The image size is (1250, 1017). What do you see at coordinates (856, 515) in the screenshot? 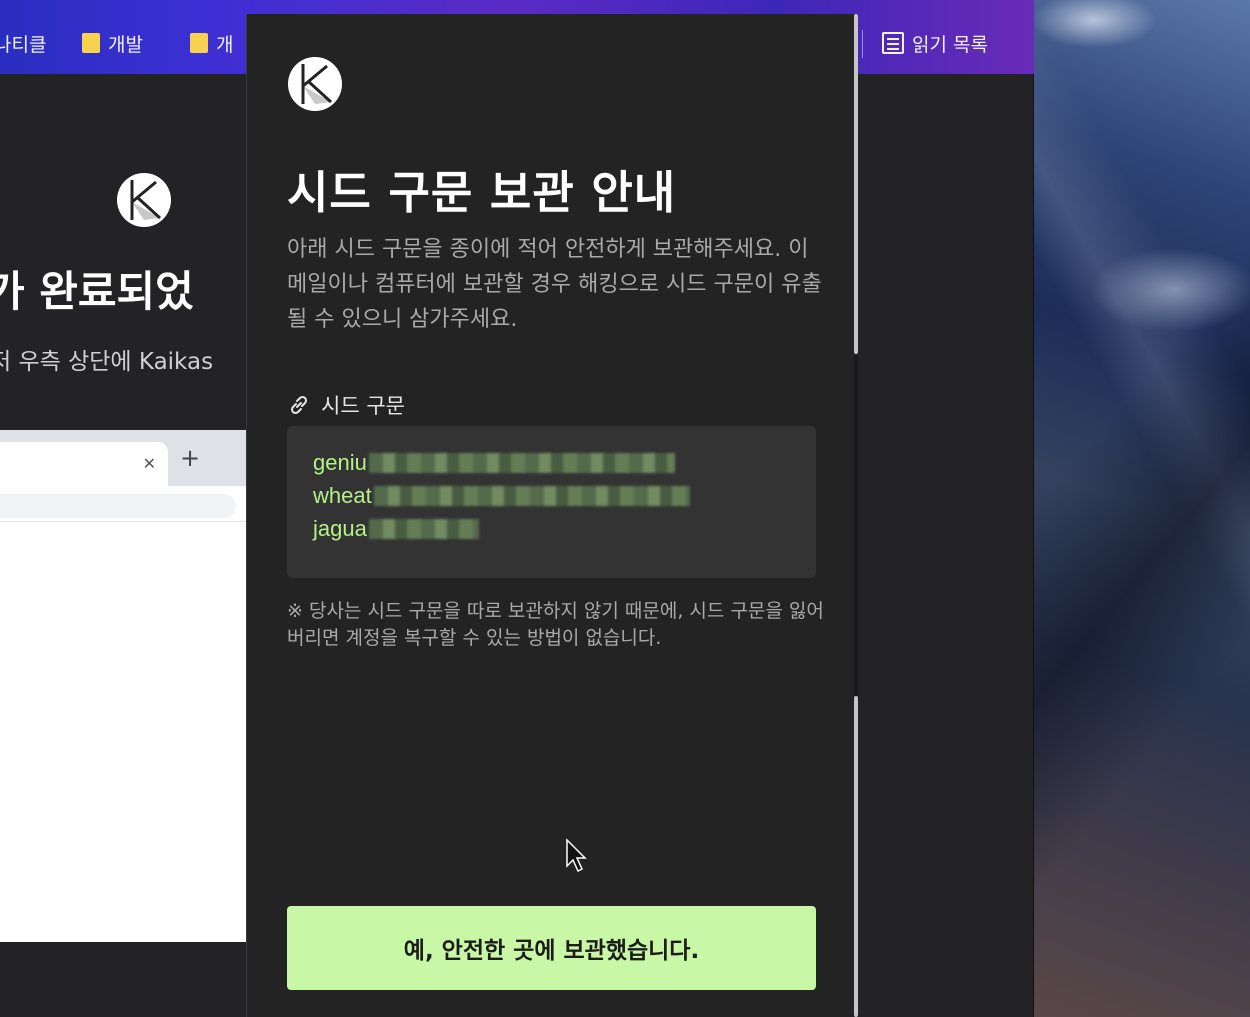
I see `popup-scrollbar` at bounding box center [856, 515].